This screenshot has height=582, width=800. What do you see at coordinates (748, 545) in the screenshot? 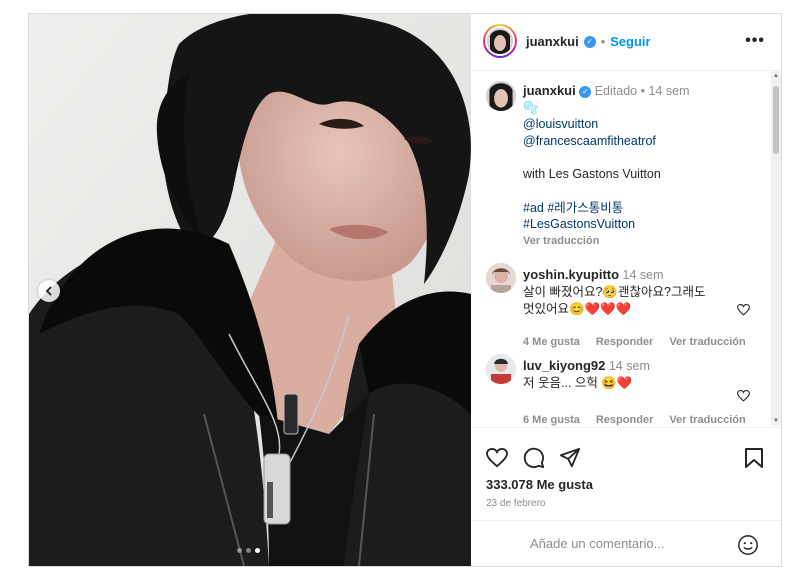
I see `emoji-smiley-icon` at bounding box center [748, 545].